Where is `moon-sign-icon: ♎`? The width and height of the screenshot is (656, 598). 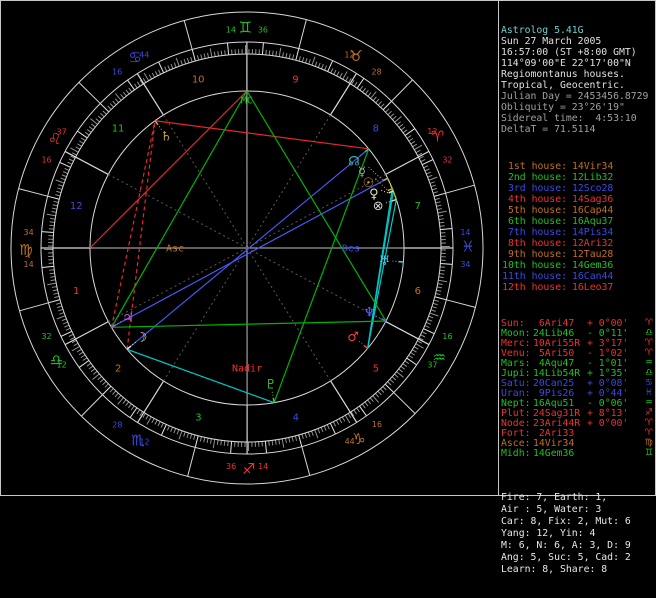 moon-sign-icon: ♎ is located at coordinates (649, 333).